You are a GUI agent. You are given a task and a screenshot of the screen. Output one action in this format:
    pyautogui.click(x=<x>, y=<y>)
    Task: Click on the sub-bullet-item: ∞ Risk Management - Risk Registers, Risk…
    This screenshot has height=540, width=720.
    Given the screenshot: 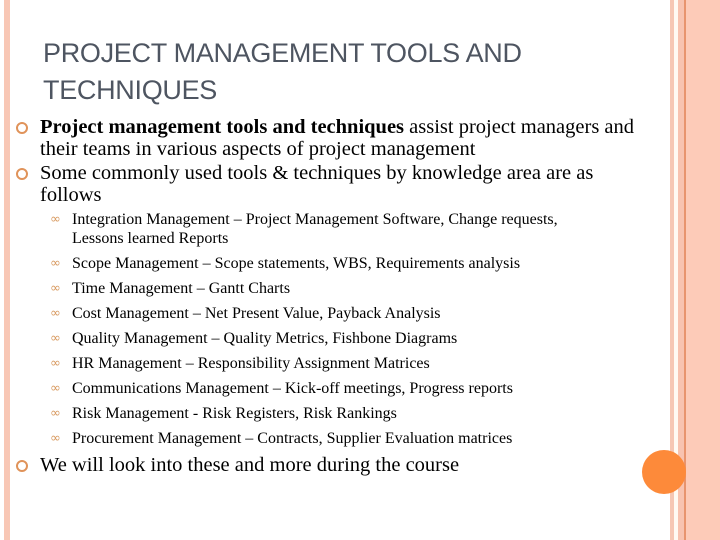 What is the action you would take?
    pyautogui.click(x=336, y=413)
    